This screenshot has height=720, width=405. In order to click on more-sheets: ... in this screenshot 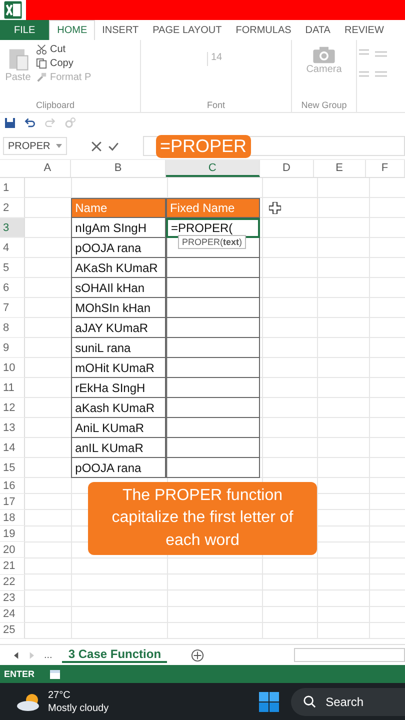, I will do `click(48, 655)`.